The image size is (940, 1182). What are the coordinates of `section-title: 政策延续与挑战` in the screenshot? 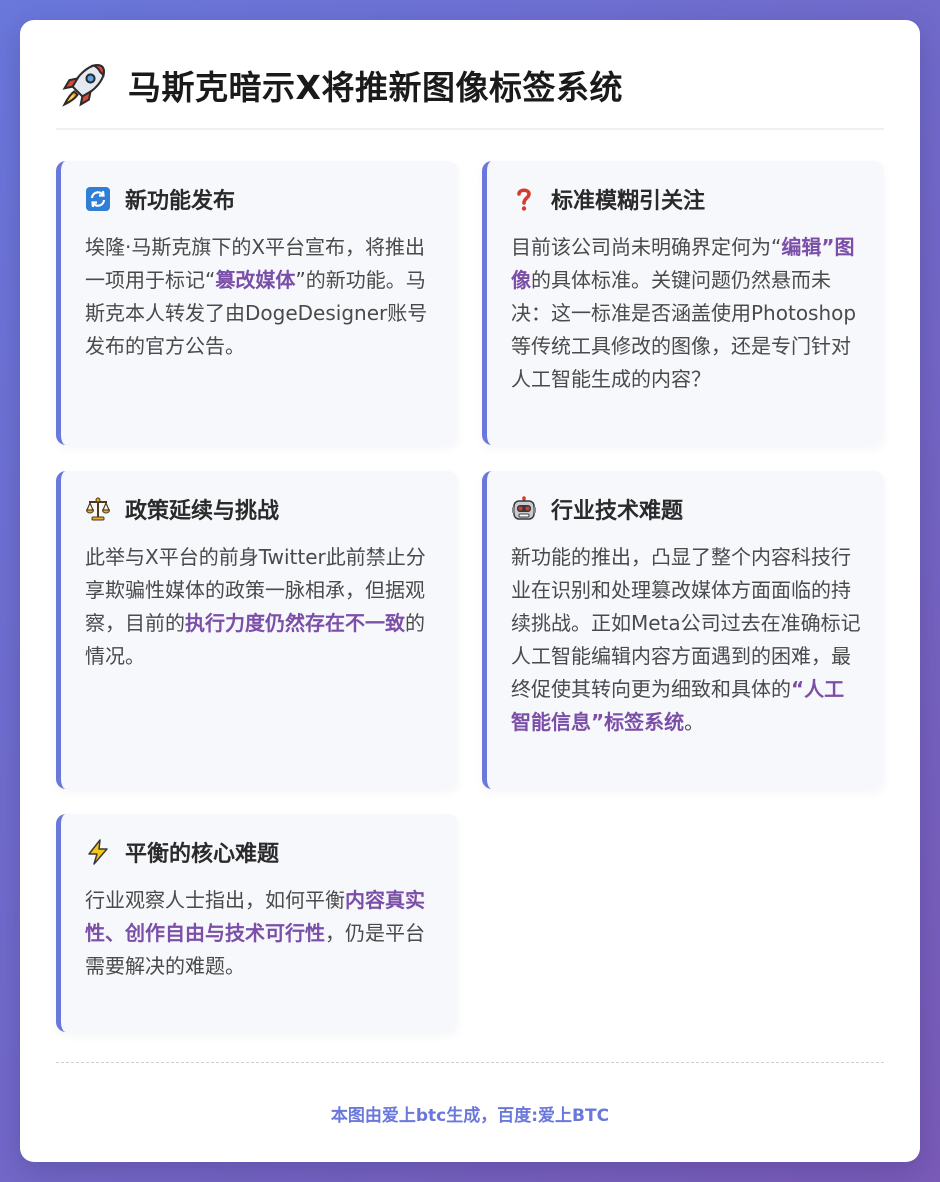 It's located at (202, 511).